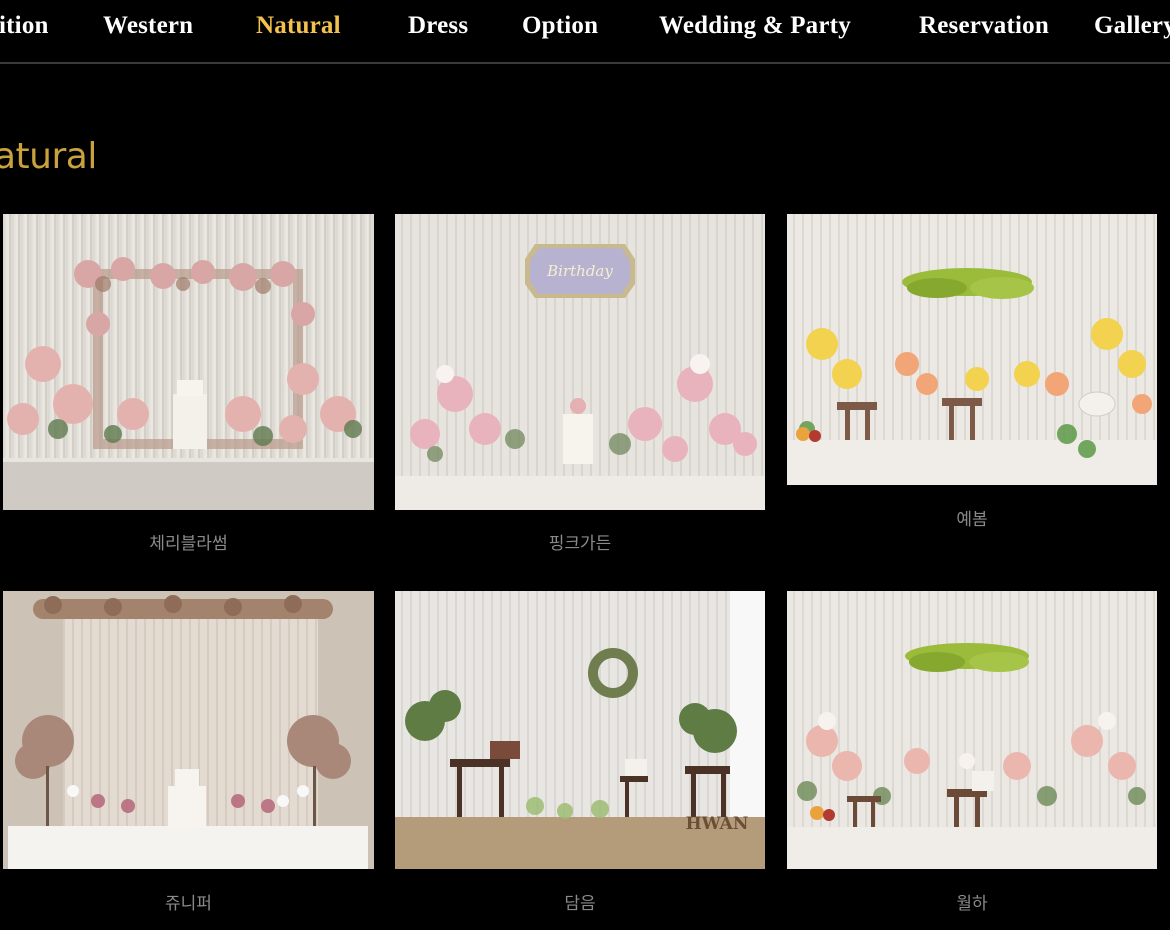 The width and height of the screenshot is (1170, 930). I want to click on gallery-item: 쥬니퍼, so click(188, 756).